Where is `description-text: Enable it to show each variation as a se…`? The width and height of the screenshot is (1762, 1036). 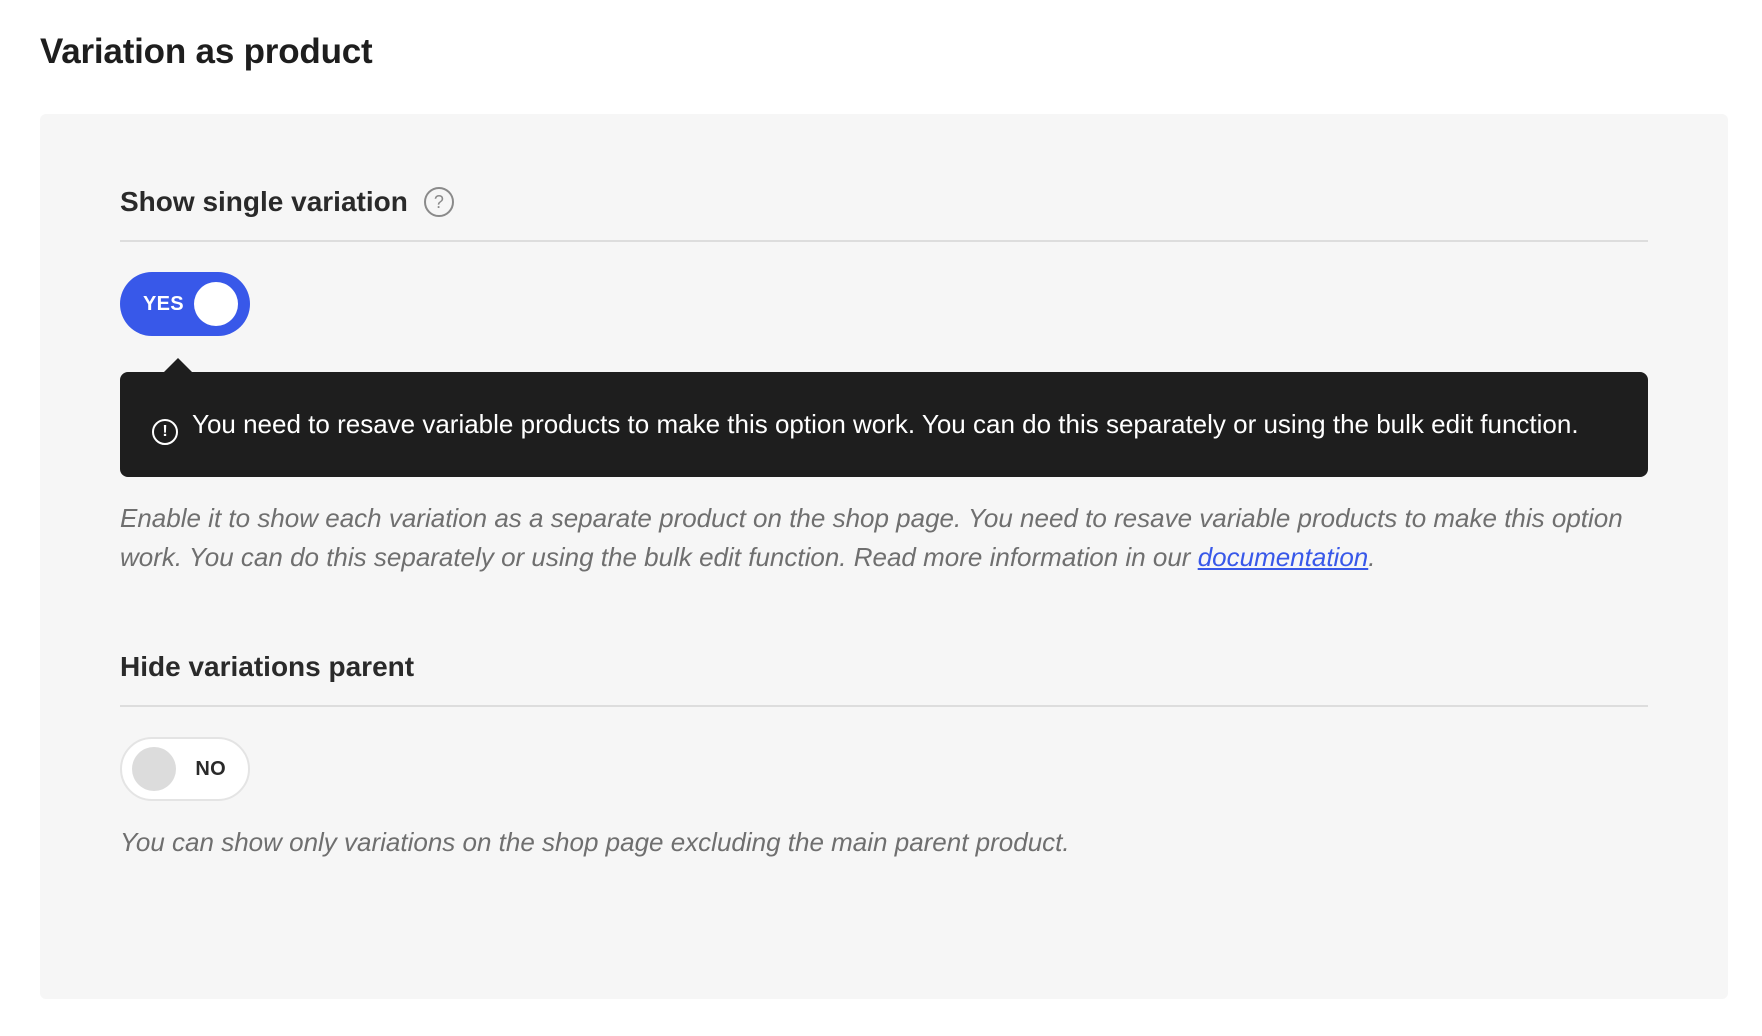 description-text: Enable it to show each variation as a se… is located at coordinates (871, 537).